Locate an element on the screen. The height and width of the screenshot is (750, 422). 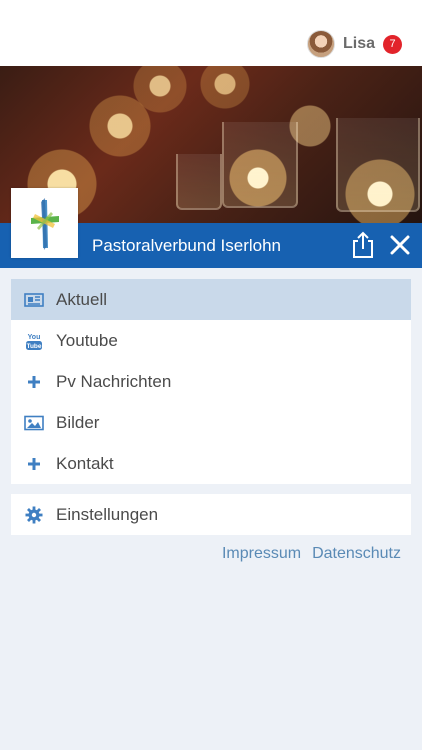
impressum-link: Impressum is located at coordinates (261, 554).